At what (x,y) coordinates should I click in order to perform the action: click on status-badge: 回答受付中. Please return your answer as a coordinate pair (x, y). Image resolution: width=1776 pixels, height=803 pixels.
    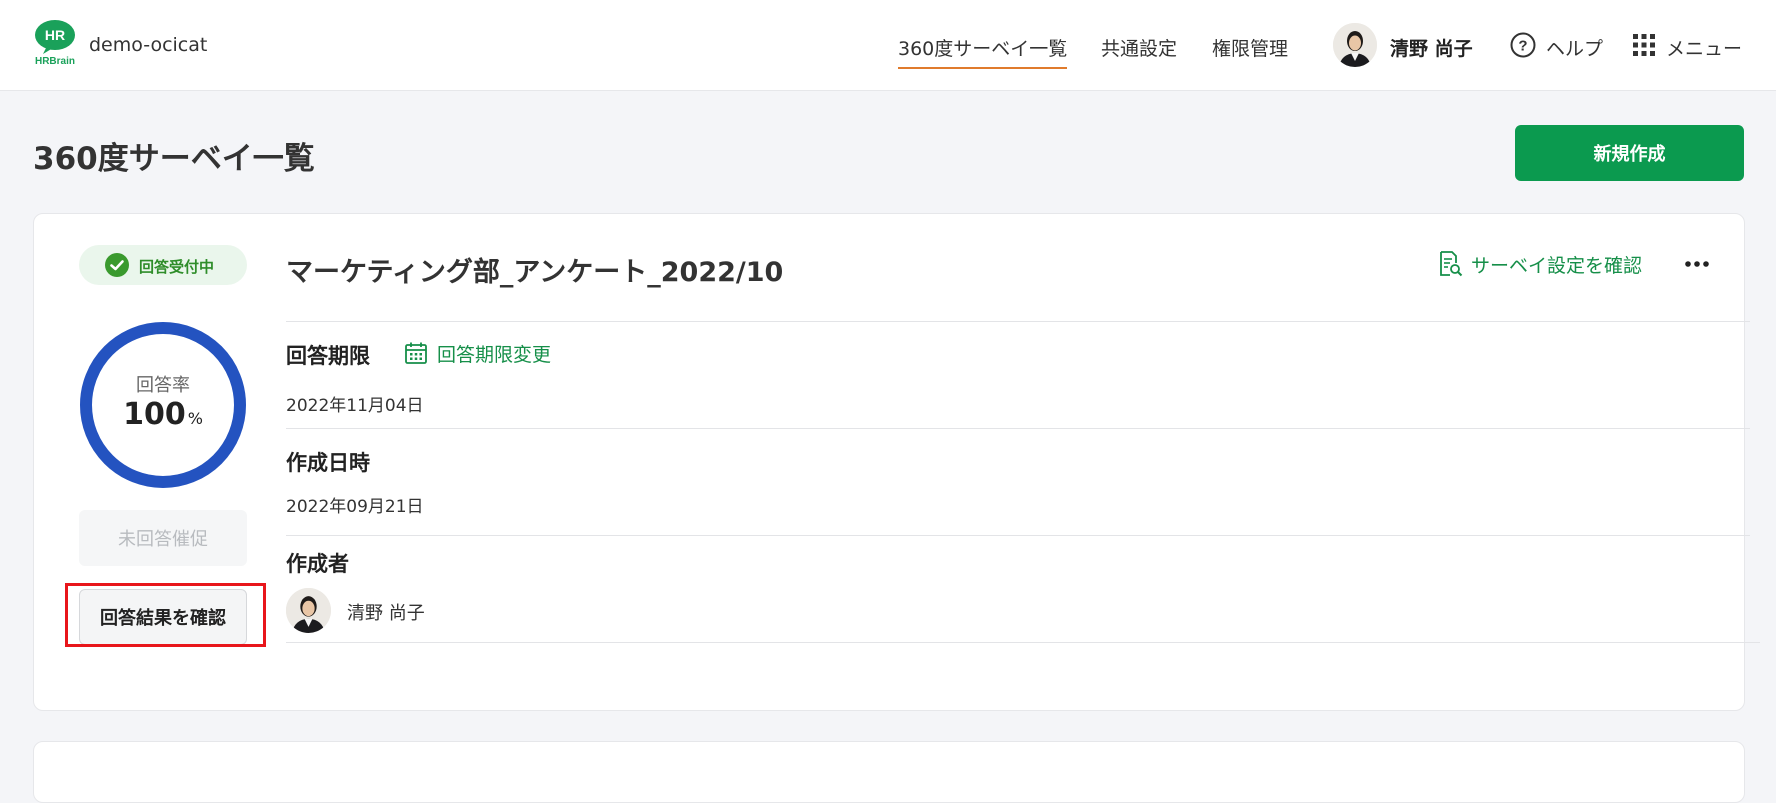
    Looking at the image, I should click on (163, 265).